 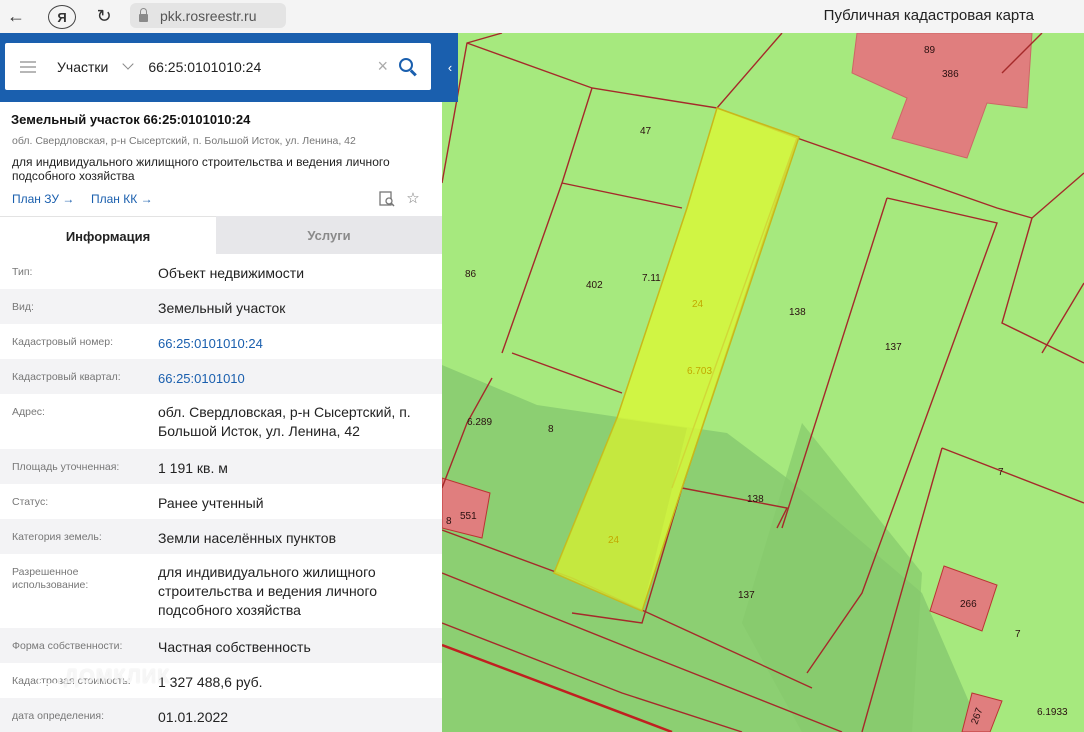 What do you see at coordinates (408, 67) in the screenshot?
I see `search-icon` at bounding box center [408, 67].